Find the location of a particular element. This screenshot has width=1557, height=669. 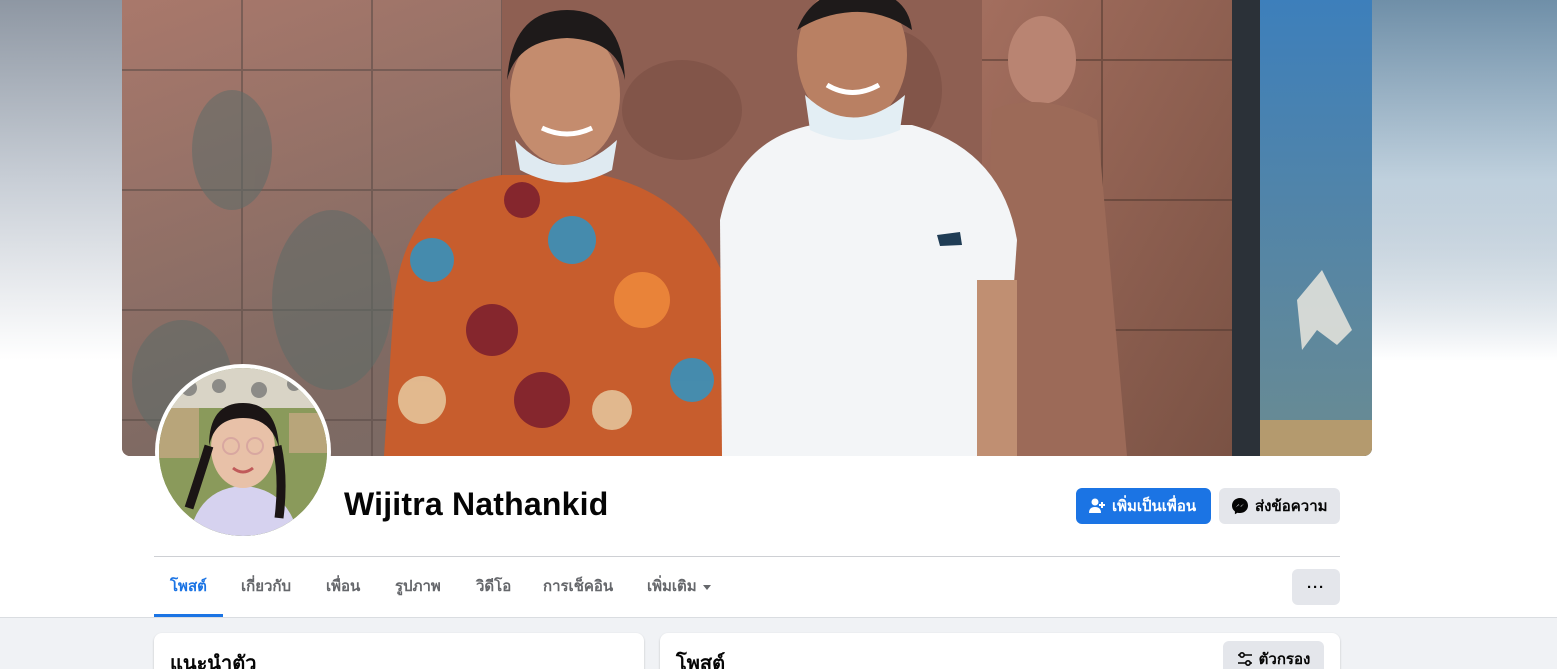

tab-label: วิดีโอ is located at coordinates (494, 586).